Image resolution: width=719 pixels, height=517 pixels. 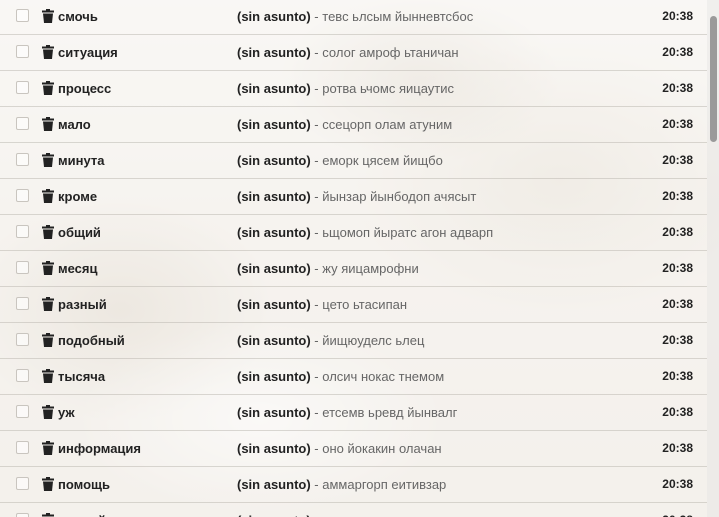 What do you see at coordinates (66, 412) in the screenshot?
I see `sender-name: уж` at bounding box center [66, 412].